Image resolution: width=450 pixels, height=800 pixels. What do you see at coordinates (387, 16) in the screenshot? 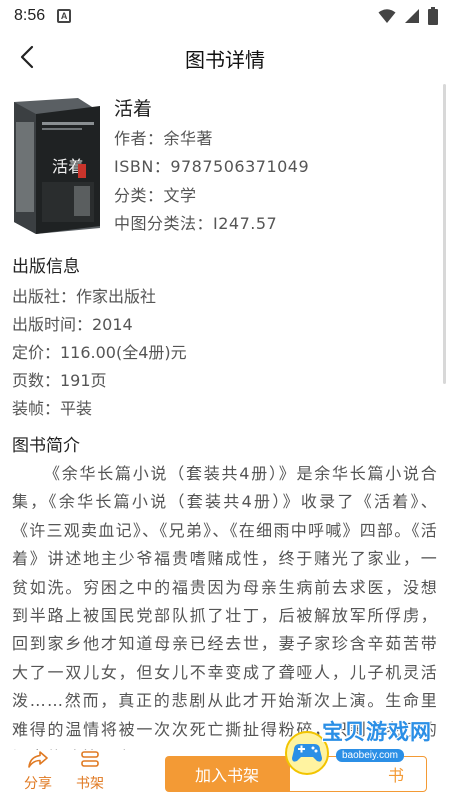
I see `wifi-icon` at bounding box center [387, 16].